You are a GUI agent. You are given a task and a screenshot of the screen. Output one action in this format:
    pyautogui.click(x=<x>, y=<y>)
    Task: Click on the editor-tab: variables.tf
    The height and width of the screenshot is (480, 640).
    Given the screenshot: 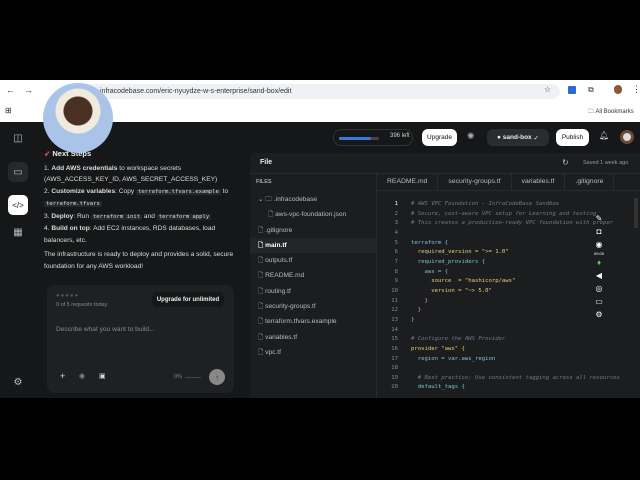 What is the action you would take?
    pyautogui.click(x=539, y=182)
    